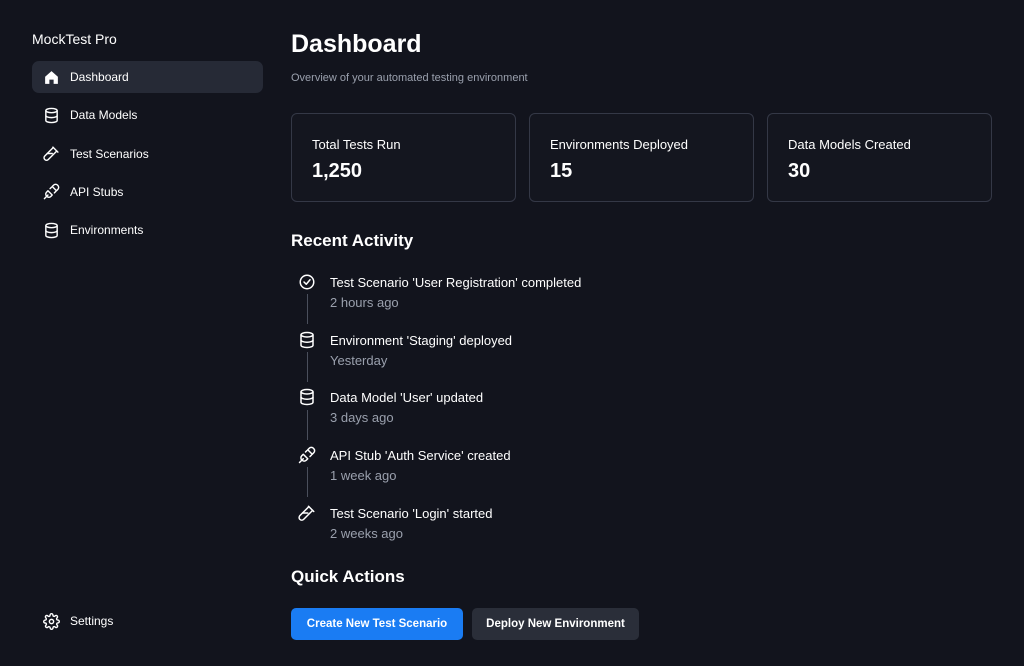 The height and width of the screenshot is (666, 1024). I want to click on gear-icon, so click(51, 621).